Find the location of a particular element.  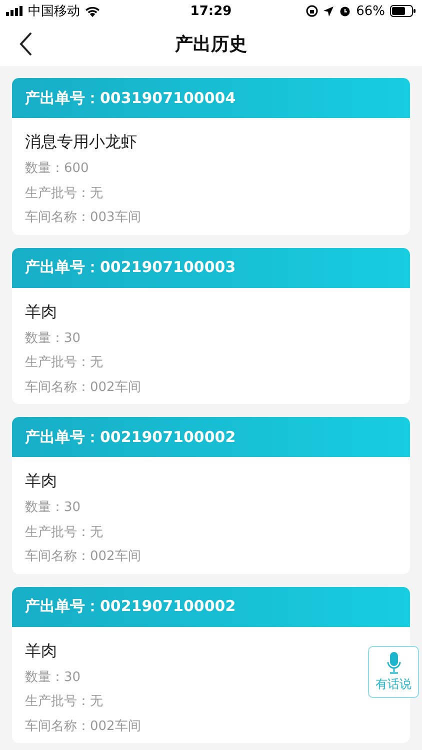

battery-percent: 66% is located at coordinates (370, 11).